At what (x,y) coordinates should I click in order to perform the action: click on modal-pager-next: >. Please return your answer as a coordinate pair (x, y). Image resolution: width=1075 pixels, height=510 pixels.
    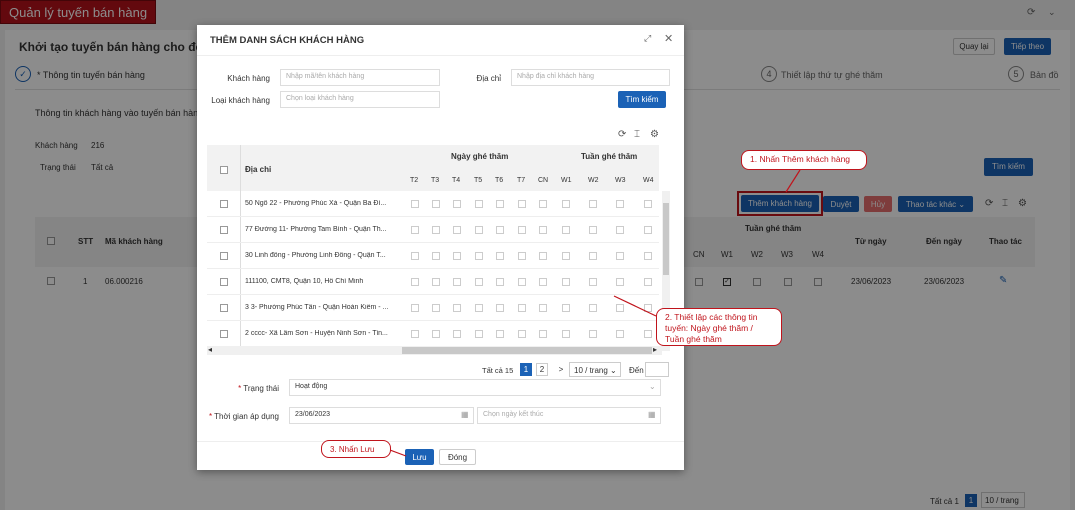
    Looking at the image, I should click on (561, 369).